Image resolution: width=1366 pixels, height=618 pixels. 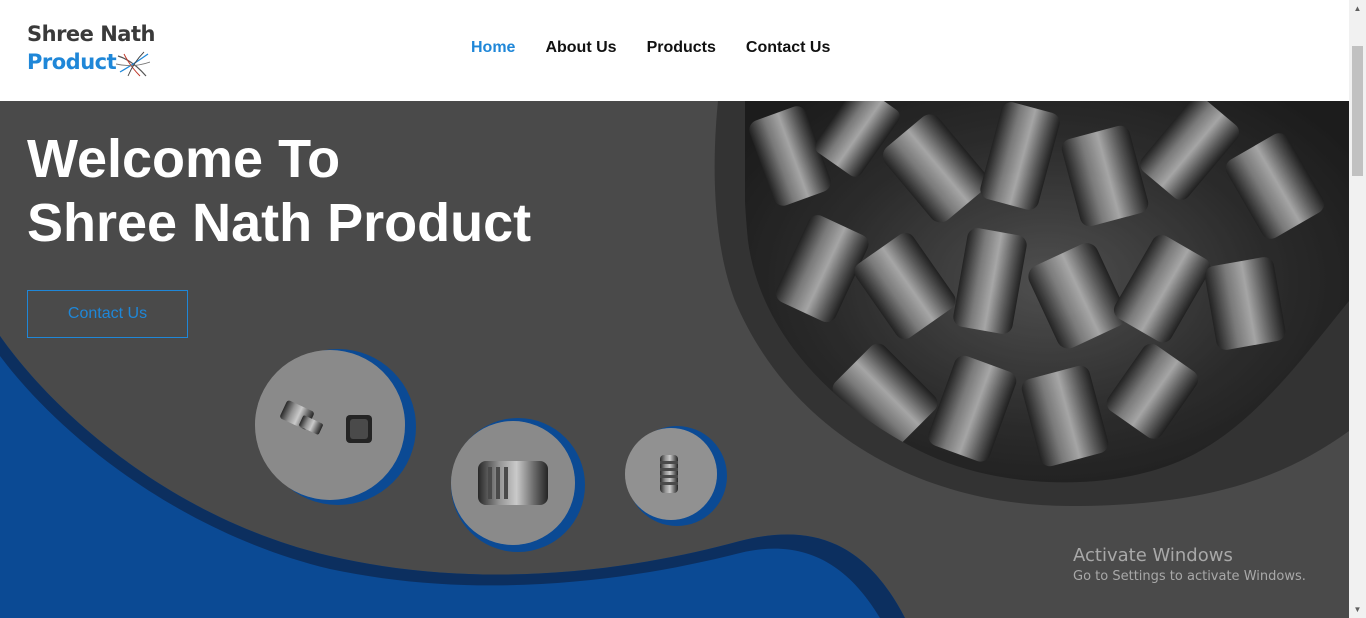 I want to click on page-scrollbar: ▲ ▼, so click(x=1357, y=309).